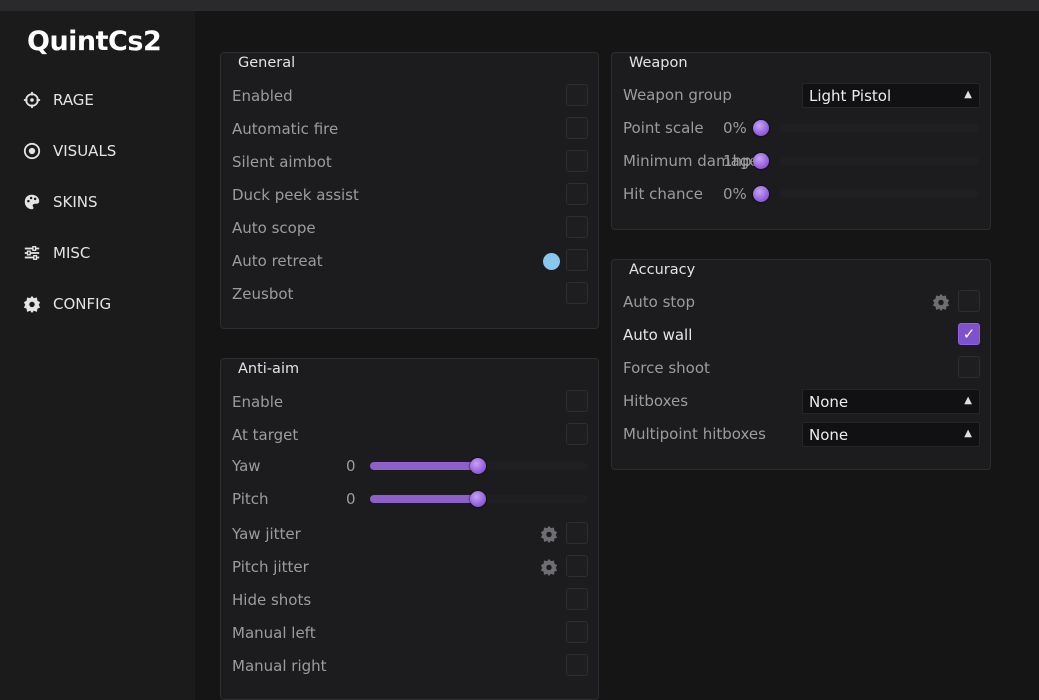 Image resolution: width=1039 pixels, height=700 pixels. Describe the element at coordinates (32, 253) in the screenshot. I see `sliders-icon` at that location.